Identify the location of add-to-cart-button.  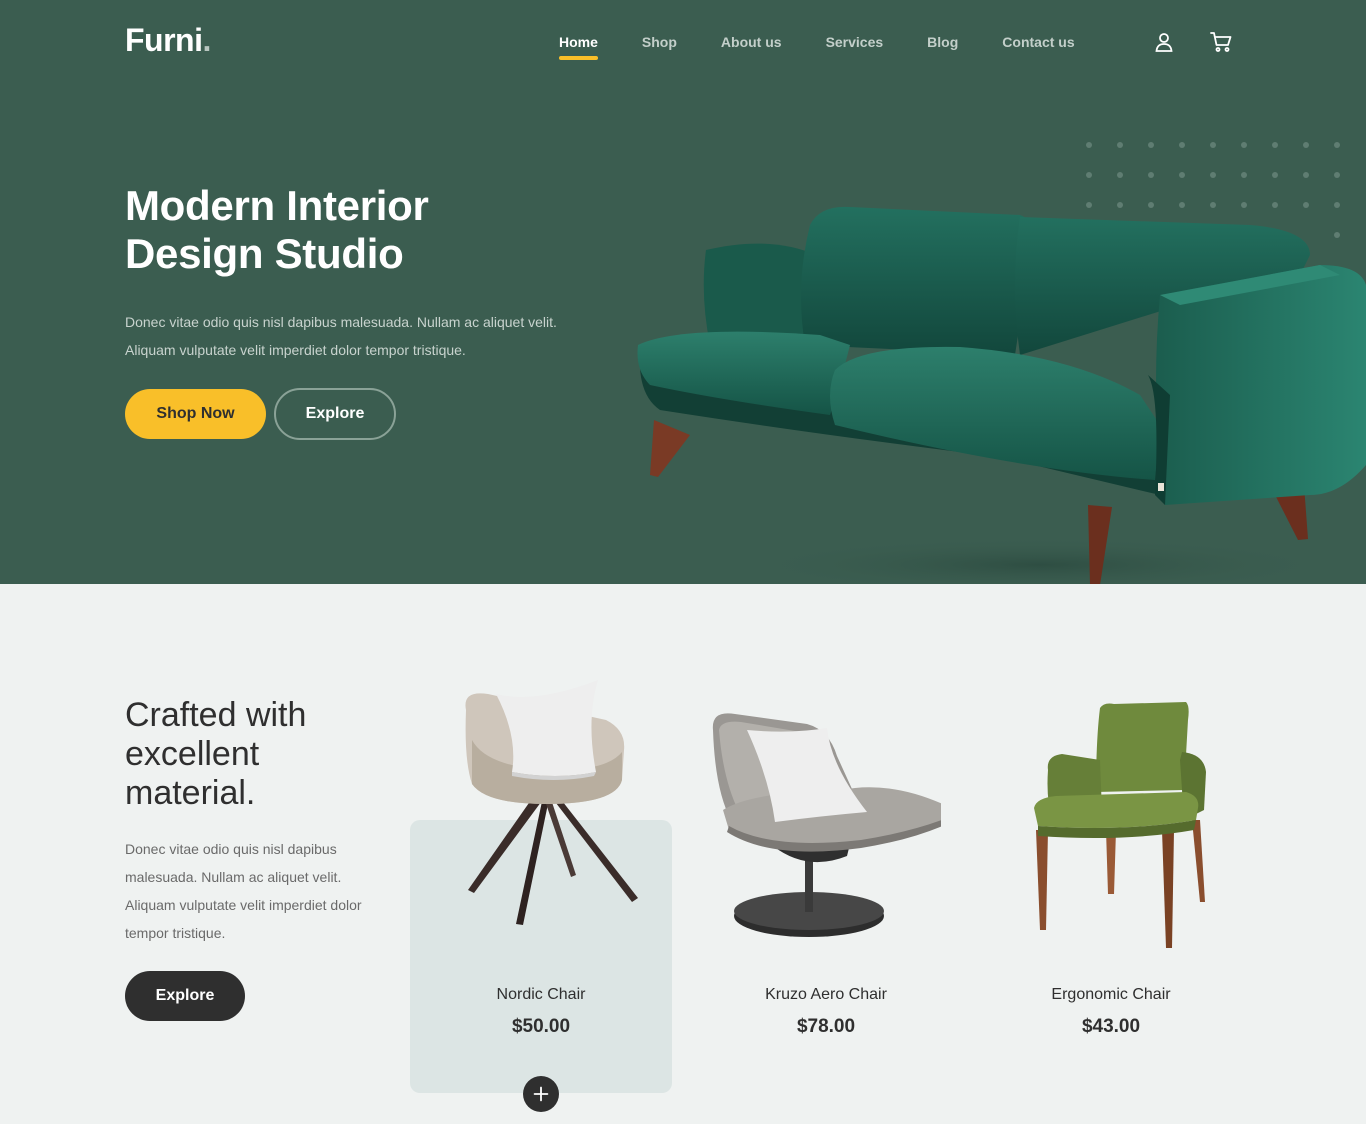
(541, 1094).